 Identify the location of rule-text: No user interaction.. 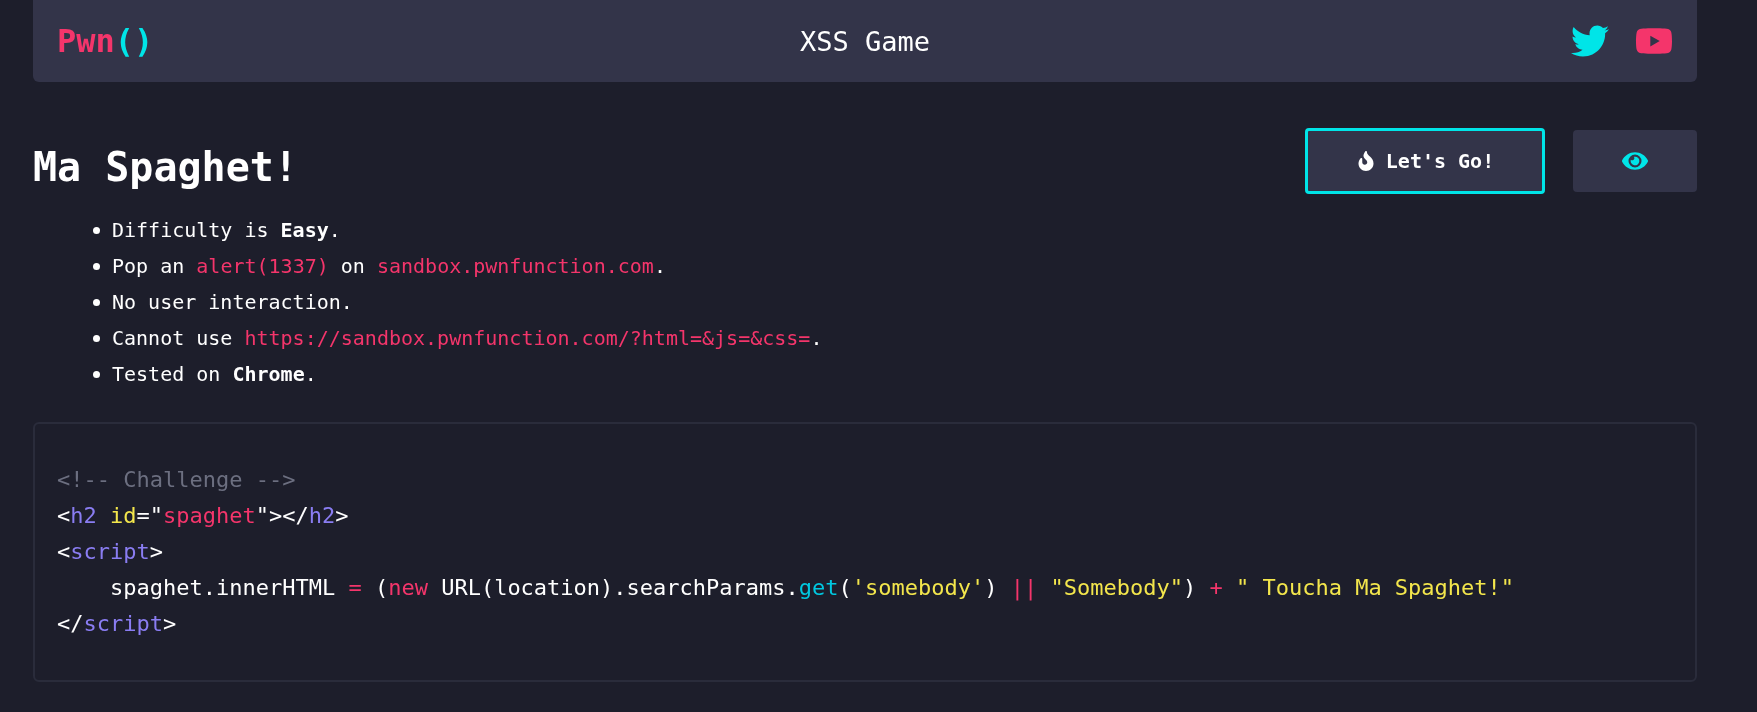
(232, 302).